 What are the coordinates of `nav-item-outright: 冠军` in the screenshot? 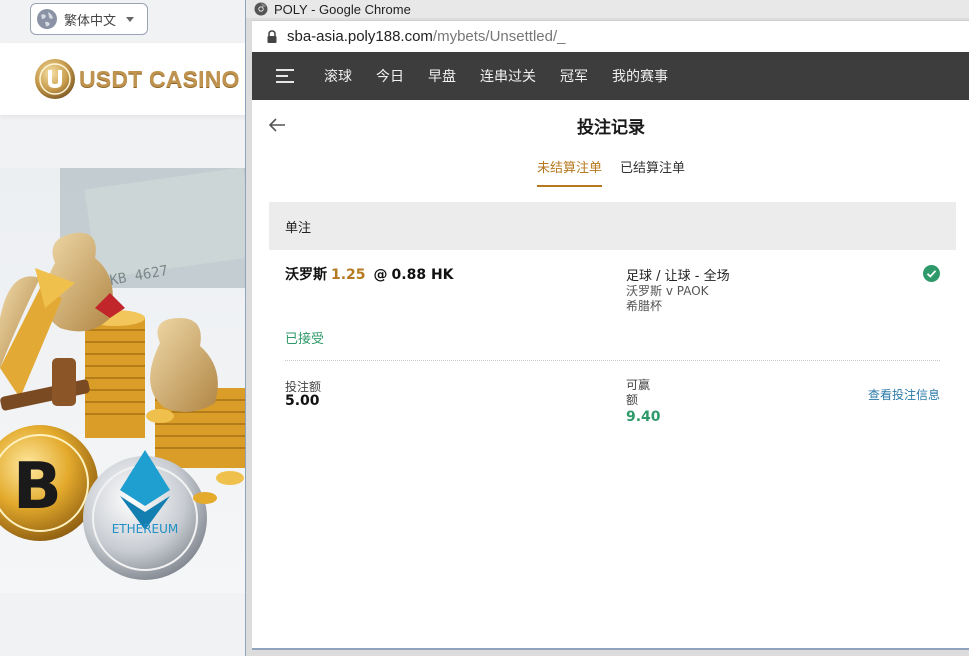 It's located at (574, 76).